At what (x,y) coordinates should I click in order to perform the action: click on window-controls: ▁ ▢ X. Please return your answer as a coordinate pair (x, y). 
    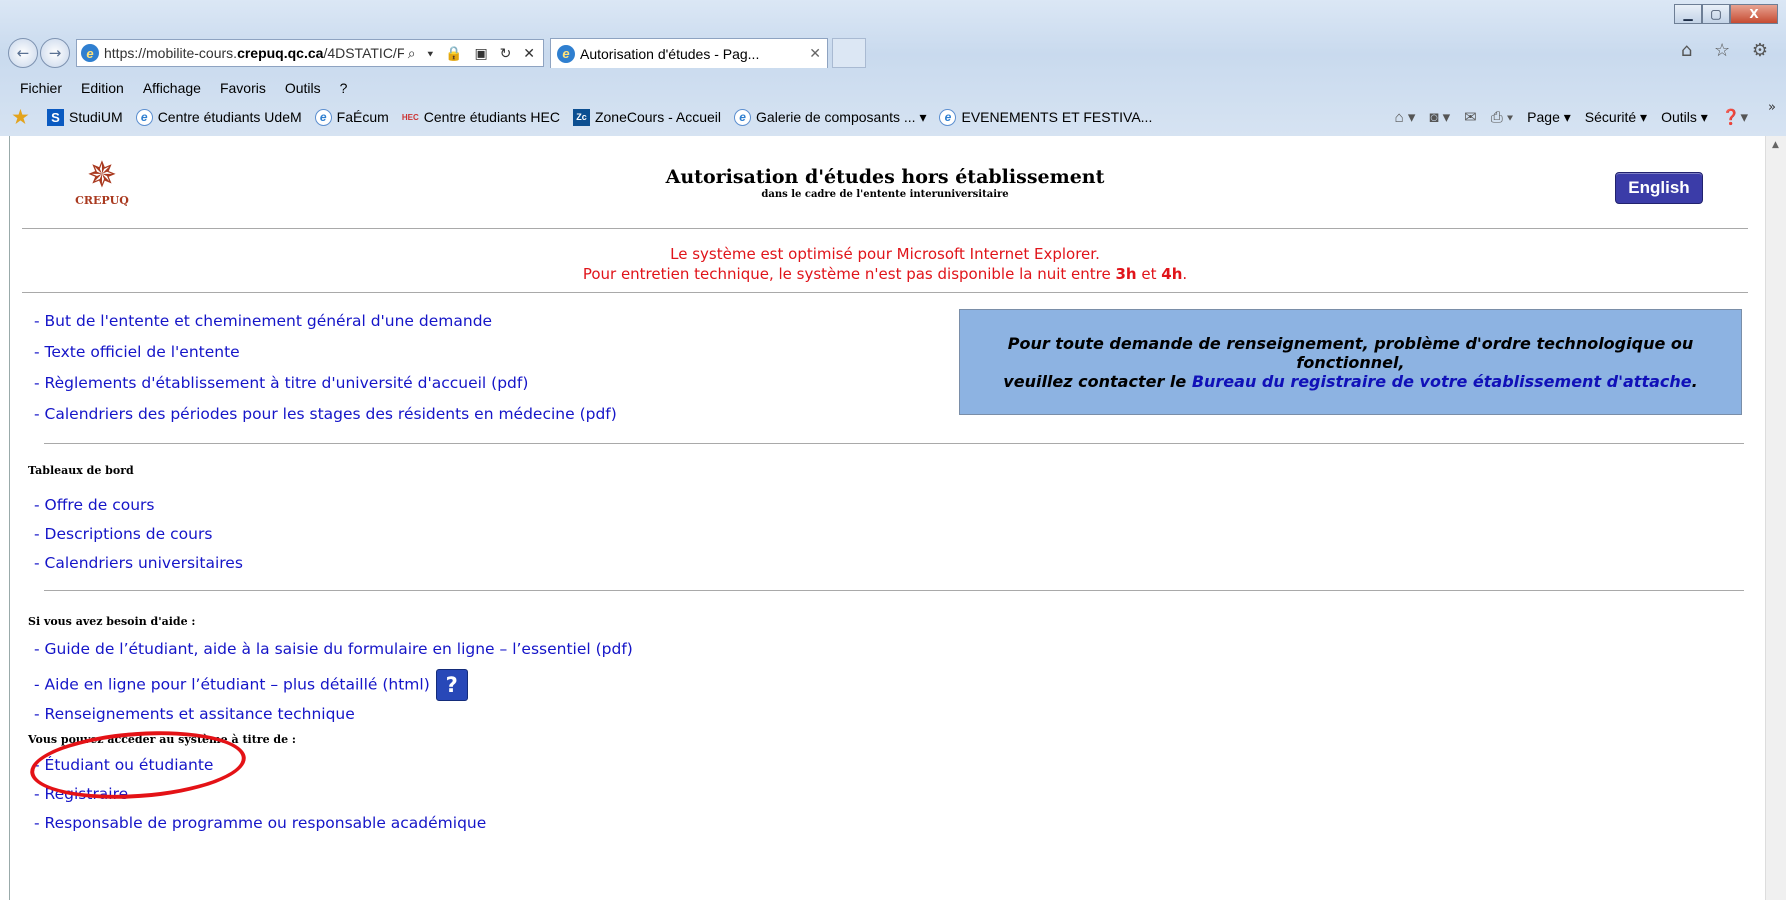
    Looking at the image, I should click on (1726, 14).